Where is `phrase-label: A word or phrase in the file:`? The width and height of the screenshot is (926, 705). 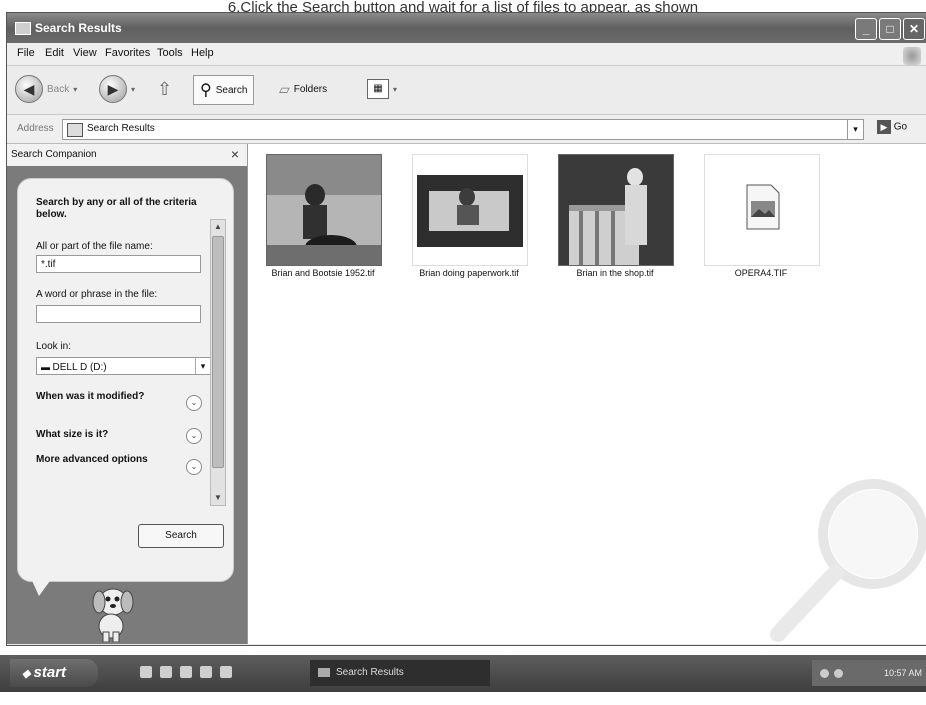 phrase-label: A word or phrase in the file: is located at coordinates (97, 294).